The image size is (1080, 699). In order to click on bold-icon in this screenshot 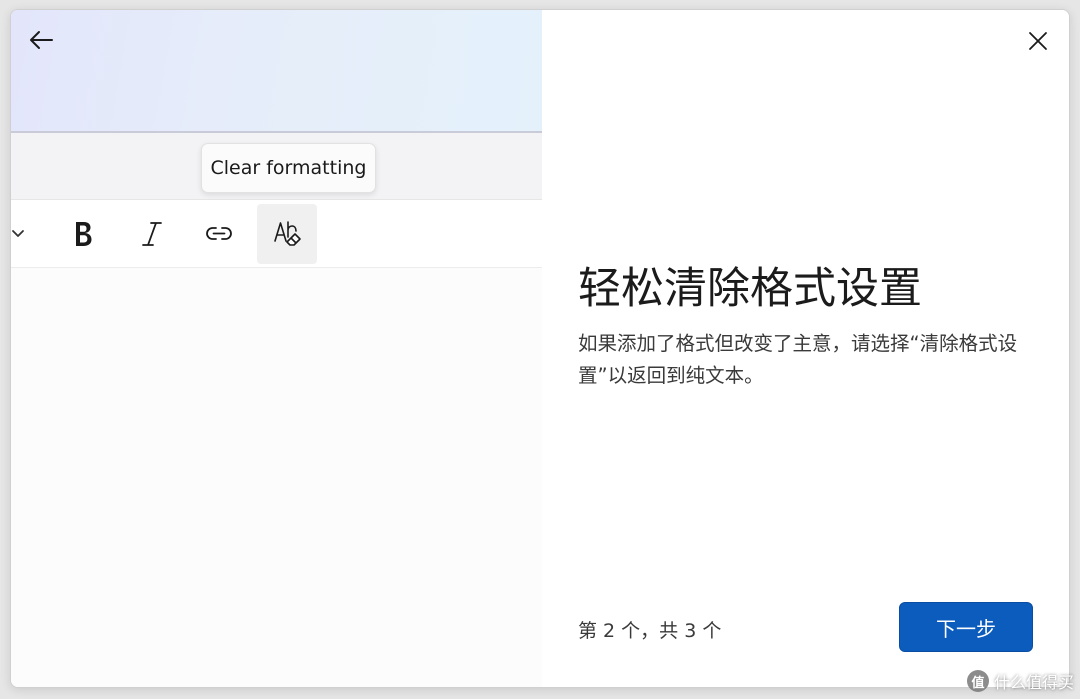, I will do `click(84, 234)`.